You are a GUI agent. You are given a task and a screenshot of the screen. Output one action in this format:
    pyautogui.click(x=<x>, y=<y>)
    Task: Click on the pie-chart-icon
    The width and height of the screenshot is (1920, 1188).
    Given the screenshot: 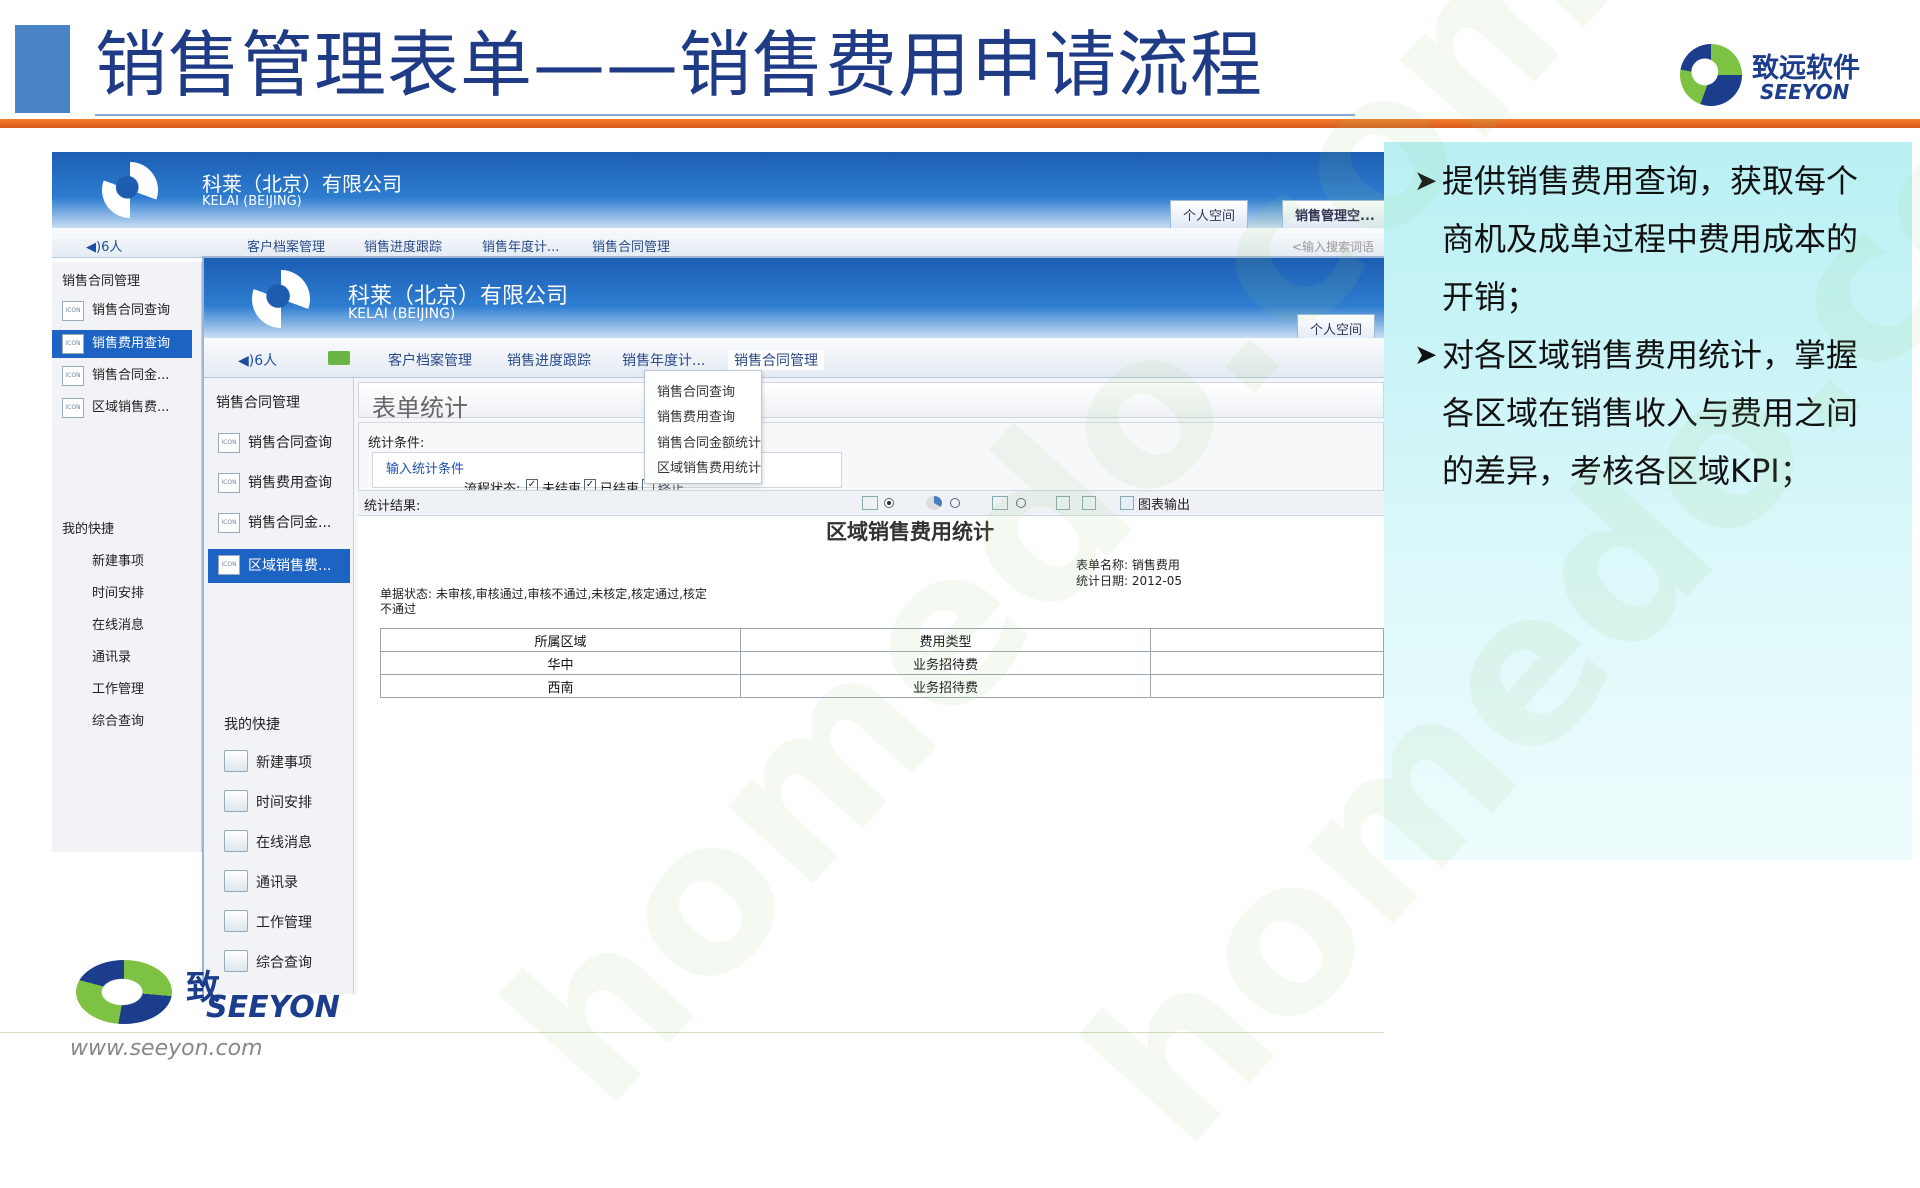 What is the action you would take?
    pyautogui.click(x=934, y=503)
    